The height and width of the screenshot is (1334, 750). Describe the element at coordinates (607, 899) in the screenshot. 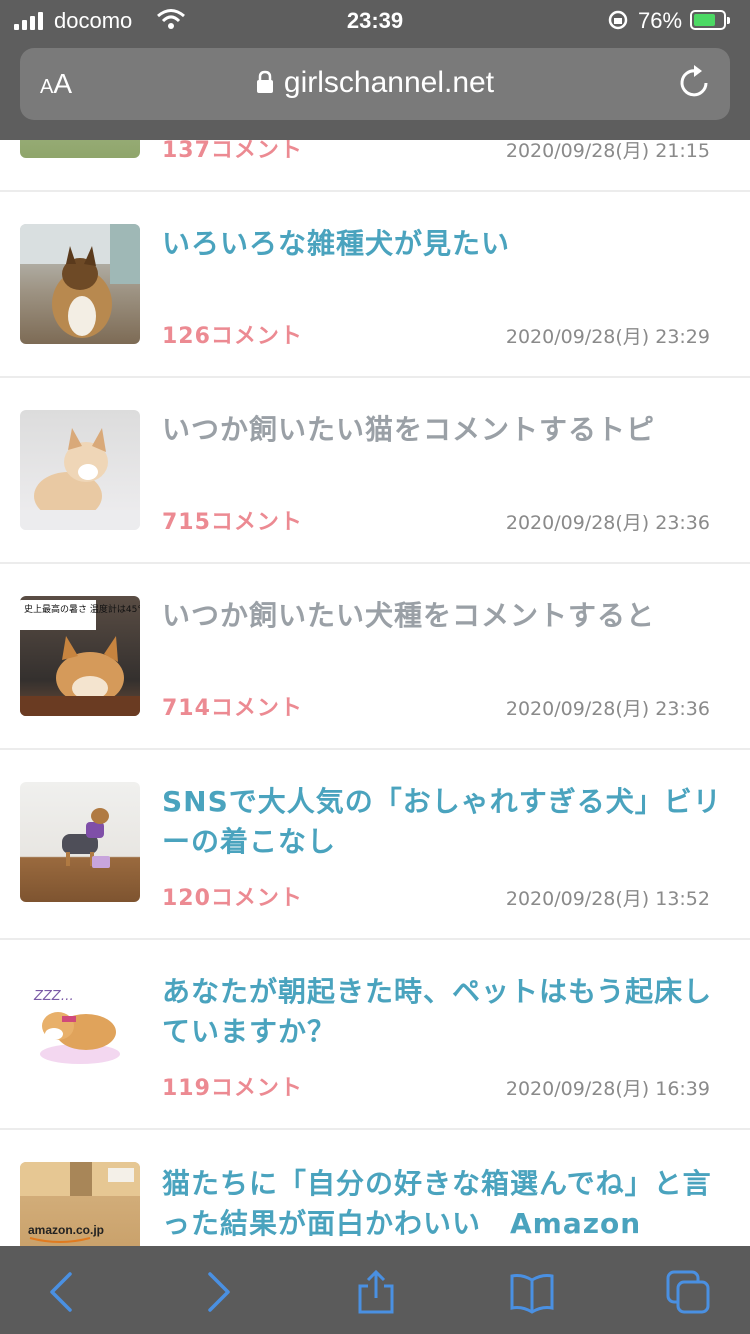

I see `topic-date: 2020/09/28(月) 13:52` at that location.